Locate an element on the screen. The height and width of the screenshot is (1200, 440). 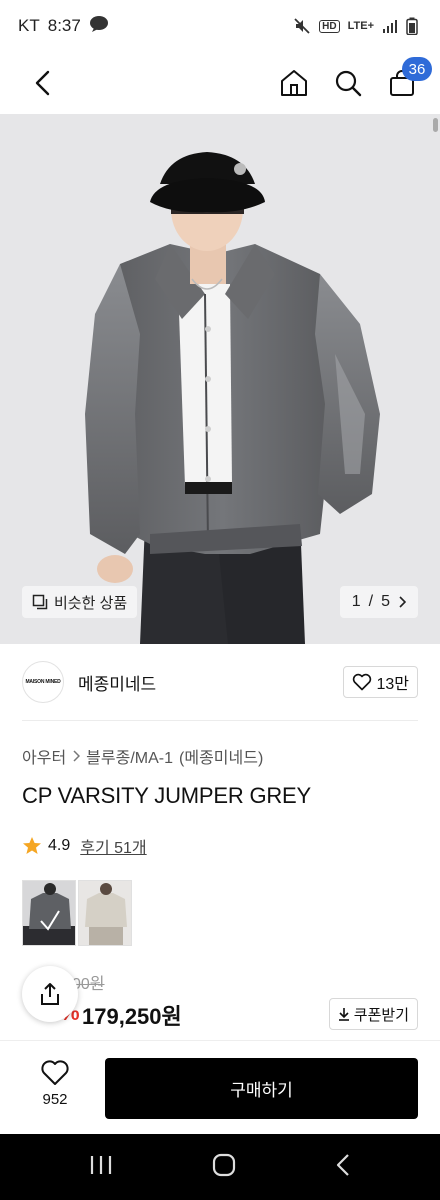
color-thumbnails is located at coordinates (77, 913).